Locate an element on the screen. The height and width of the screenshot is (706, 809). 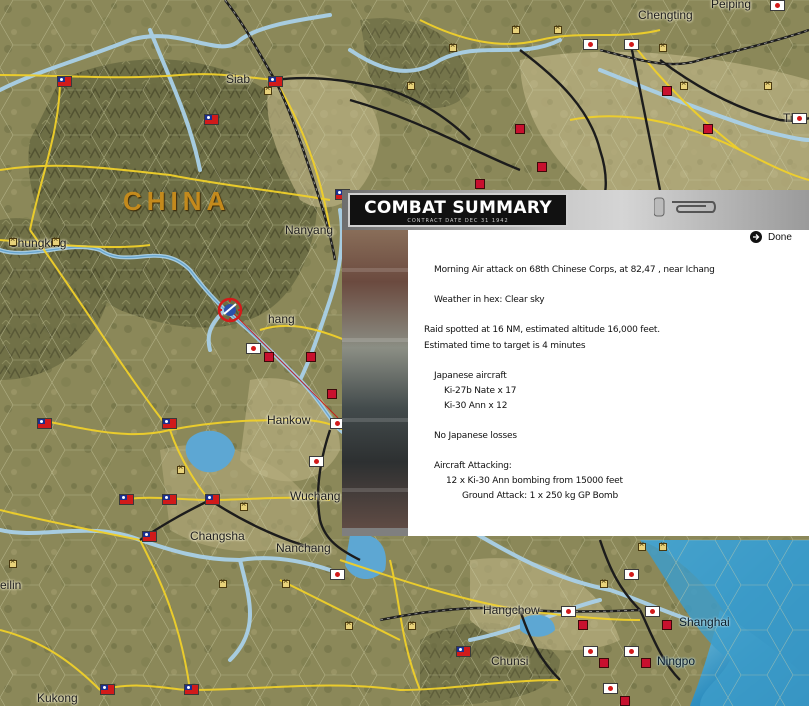
city-label-ichang: hang is located at coordinates (281, 319).